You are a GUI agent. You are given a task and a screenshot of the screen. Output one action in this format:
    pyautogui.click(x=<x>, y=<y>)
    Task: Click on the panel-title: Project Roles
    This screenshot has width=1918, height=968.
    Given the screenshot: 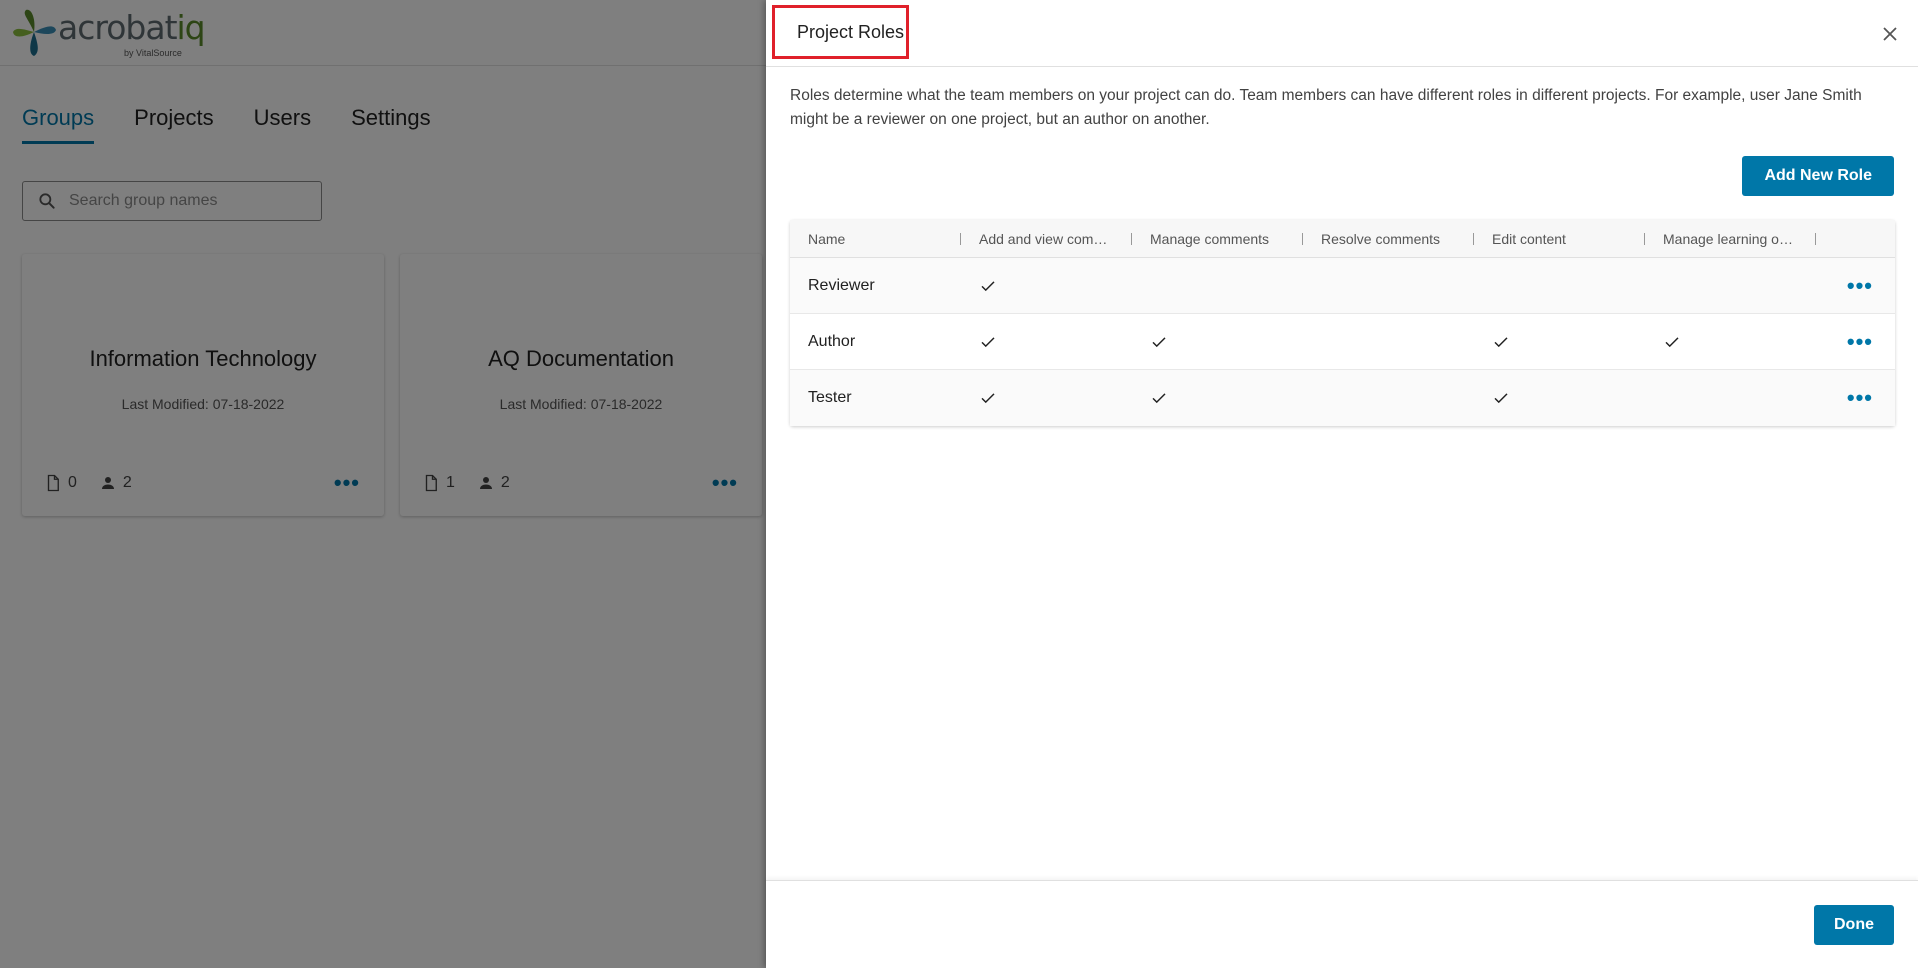 What is the action you would take?
    pyautogui.click(x=840, y=32)
    